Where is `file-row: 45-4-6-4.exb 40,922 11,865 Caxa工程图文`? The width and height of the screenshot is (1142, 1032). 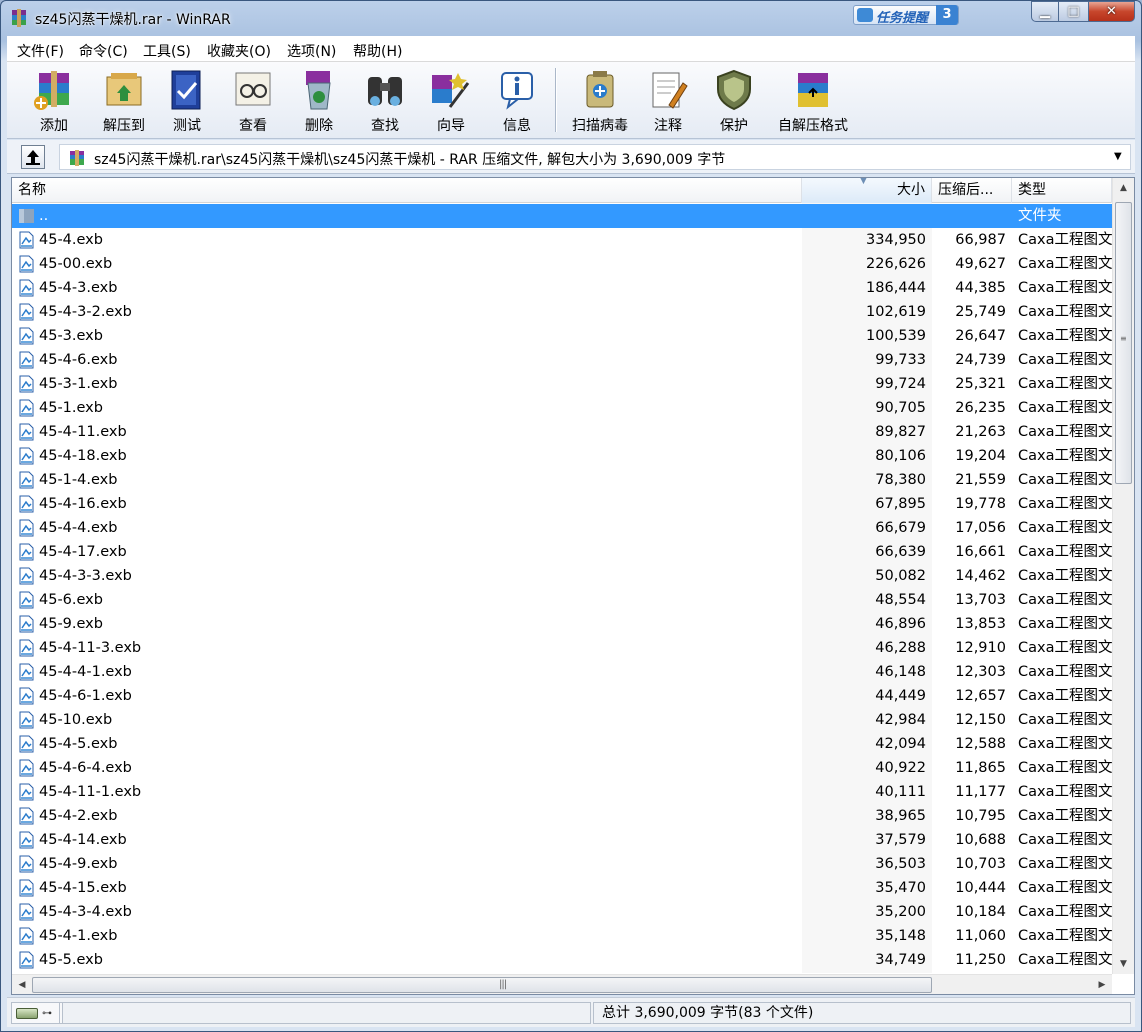 file-row: 45-4-6-4.exb 40,922 11,865 Caxa工程图文 is located at coordinates (562, 768).